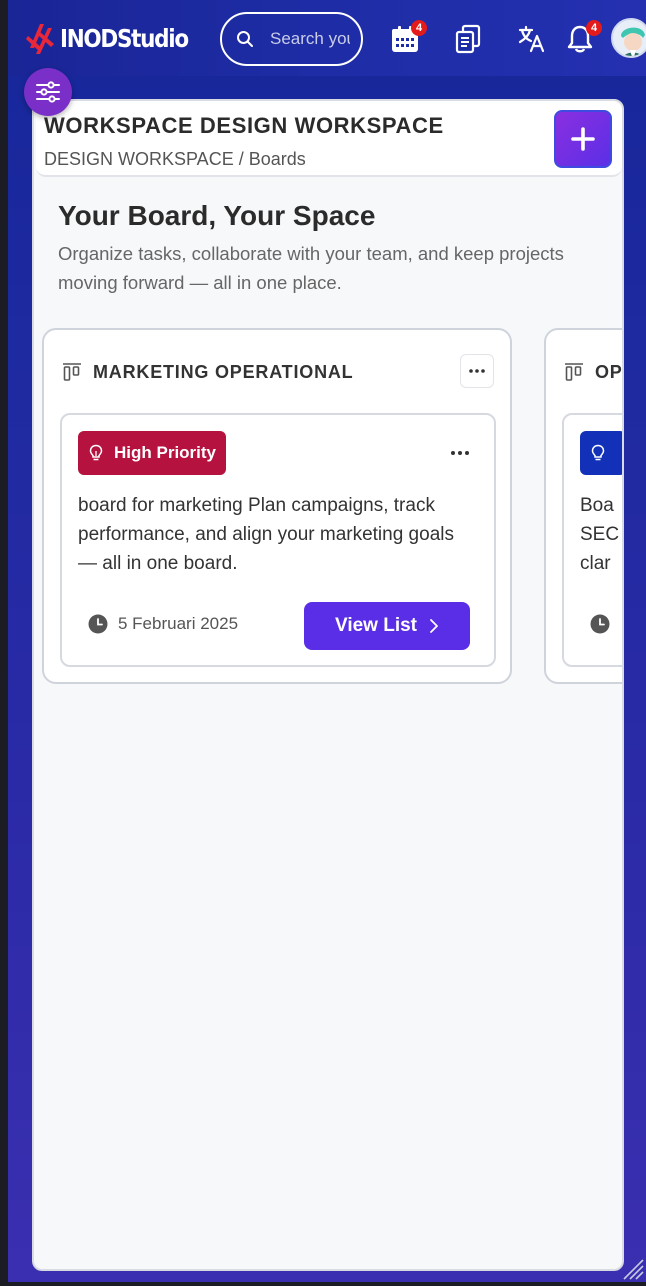  I want to click on brand-logo: INODStudio, so click(117, 38).